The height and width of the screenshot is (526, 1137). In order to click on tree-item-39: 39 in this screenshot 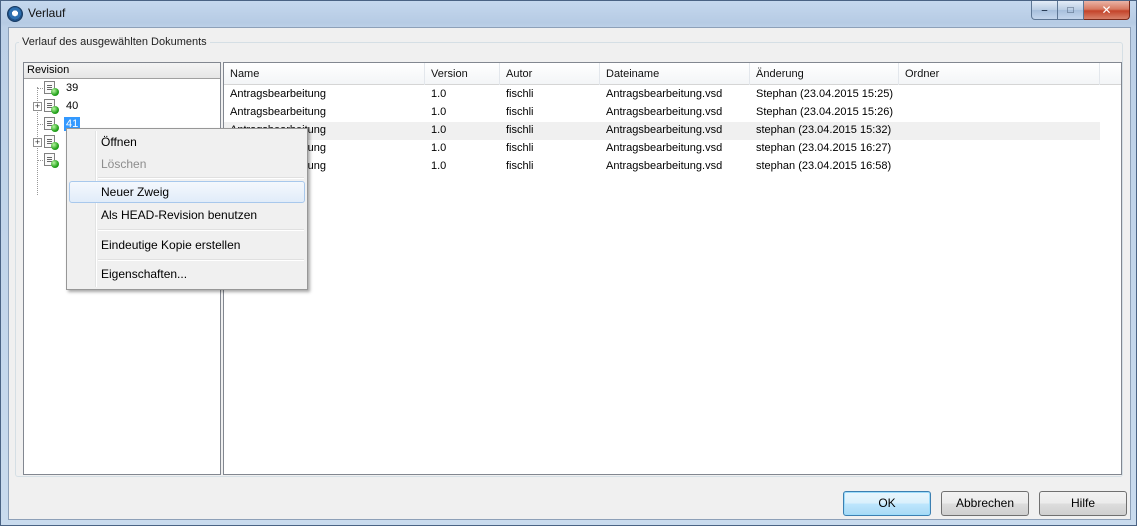, I will do `click(122, 88)`.